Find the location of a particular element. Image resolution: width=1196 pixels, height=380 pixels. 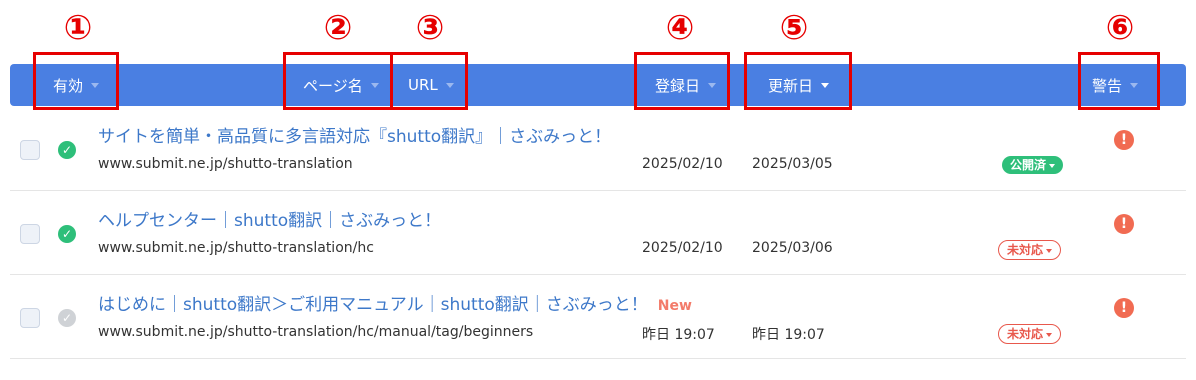

page-title-link: ヘルプセンター｜shutto翻訳｜さぶみっと！ is located at coordinates (274, 218).